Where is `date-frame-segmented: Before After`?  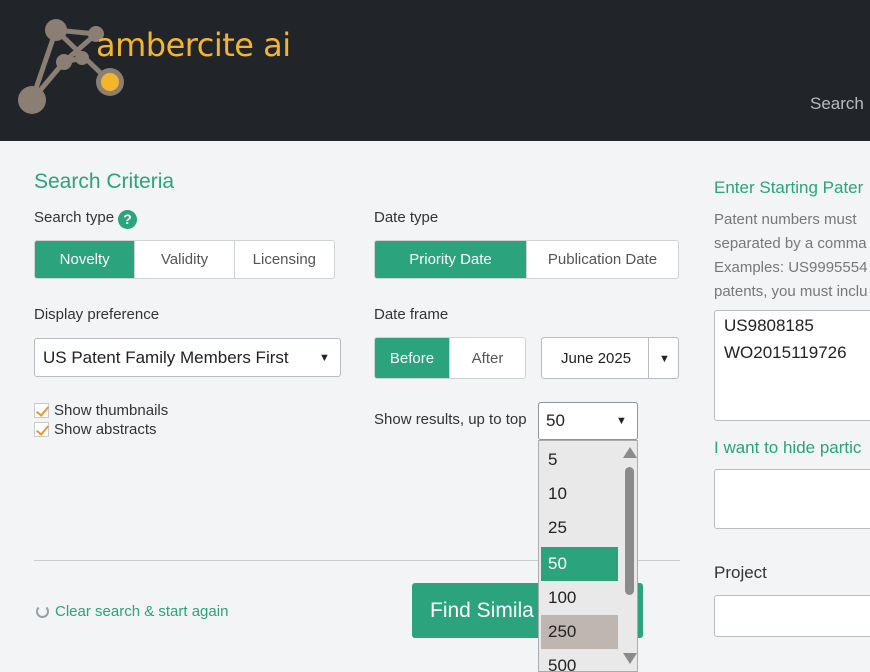
date-frame-segmented: Before After is located at coordinates (450, 358).